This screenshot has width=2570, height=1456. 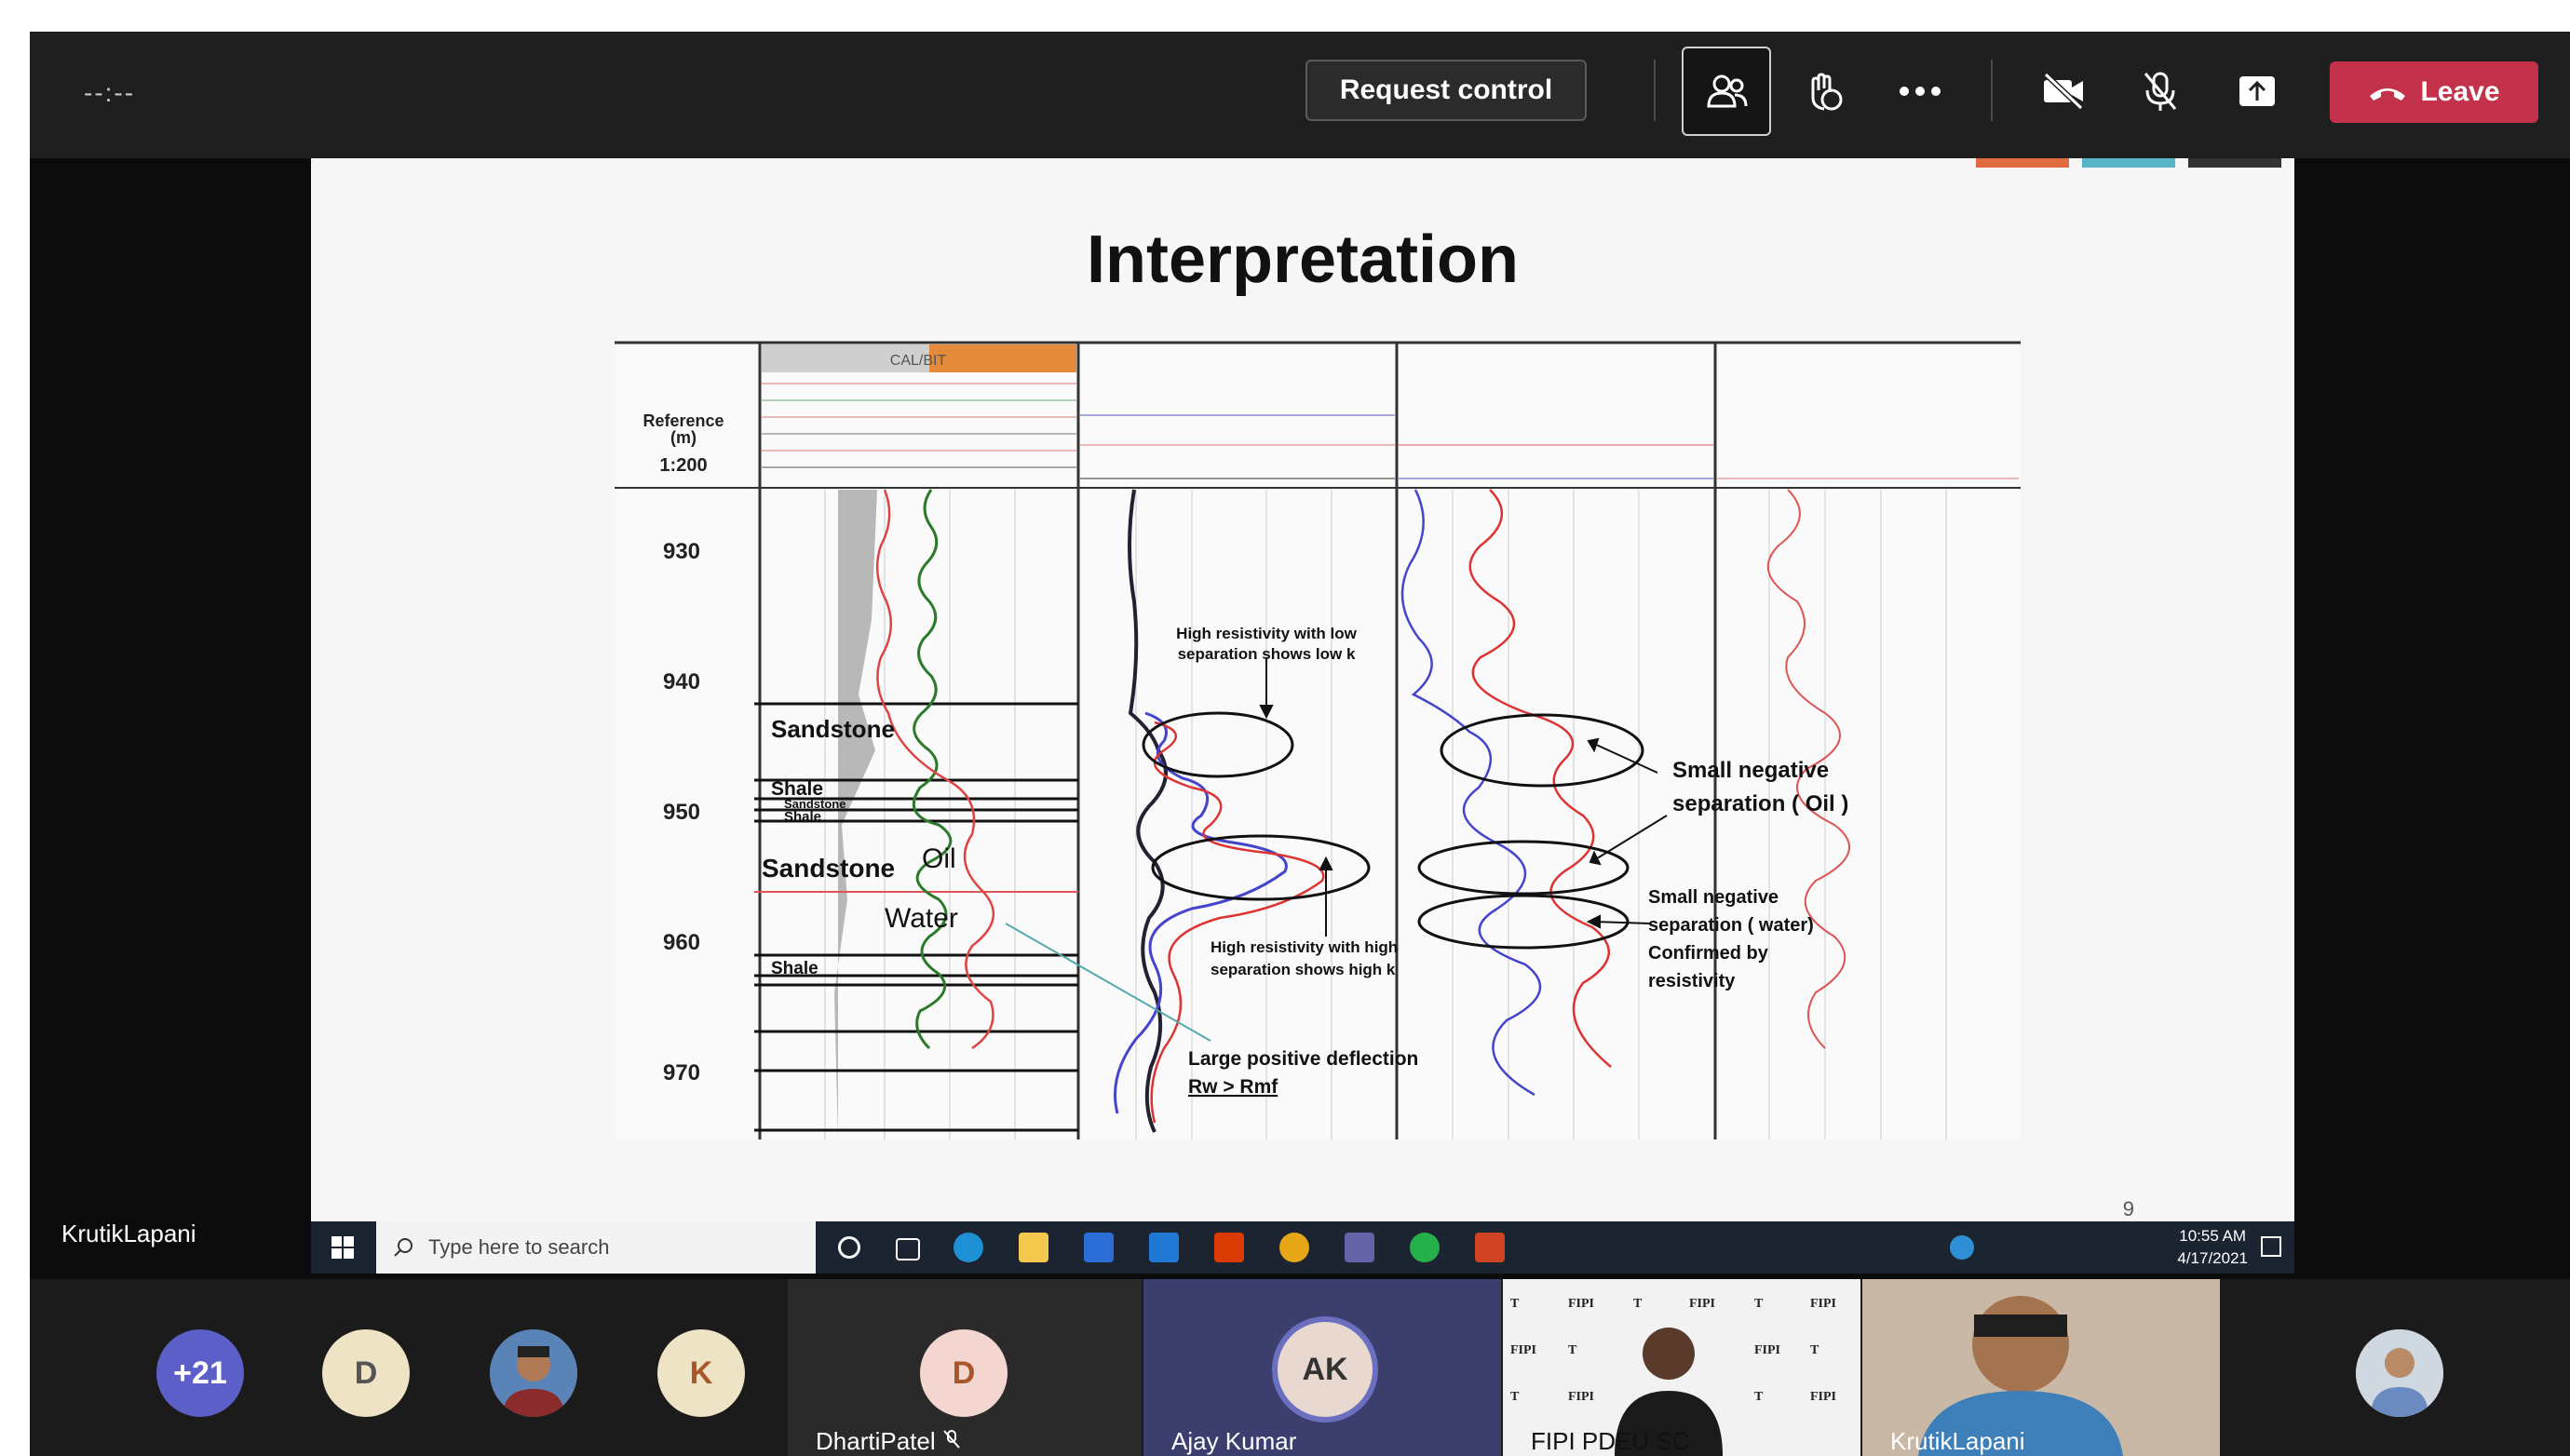 What do you see at coordinates (1359, 1247) in the screenshot?
I see `teams-icon` at bounding box center [1359, 1247].